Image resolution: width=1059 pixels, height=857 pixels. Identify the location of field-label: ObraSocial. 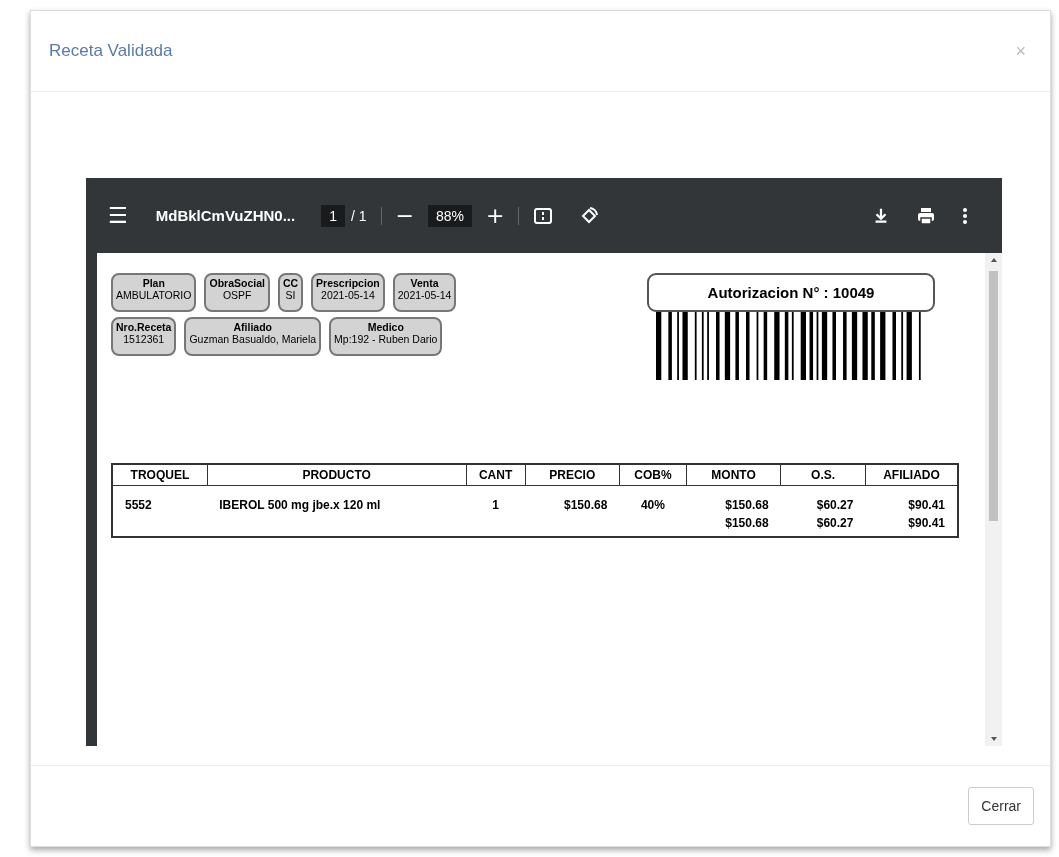
(237, 283).